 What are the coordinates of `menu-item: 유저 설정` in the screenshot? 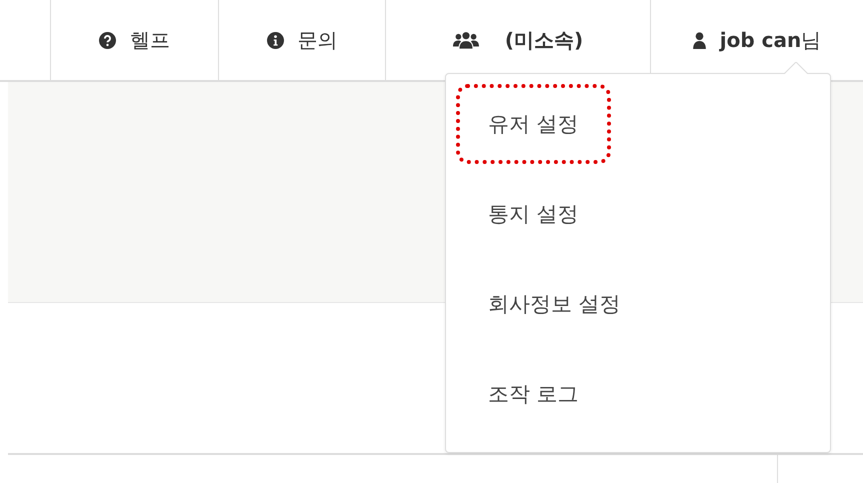 It's located at (533, 124).